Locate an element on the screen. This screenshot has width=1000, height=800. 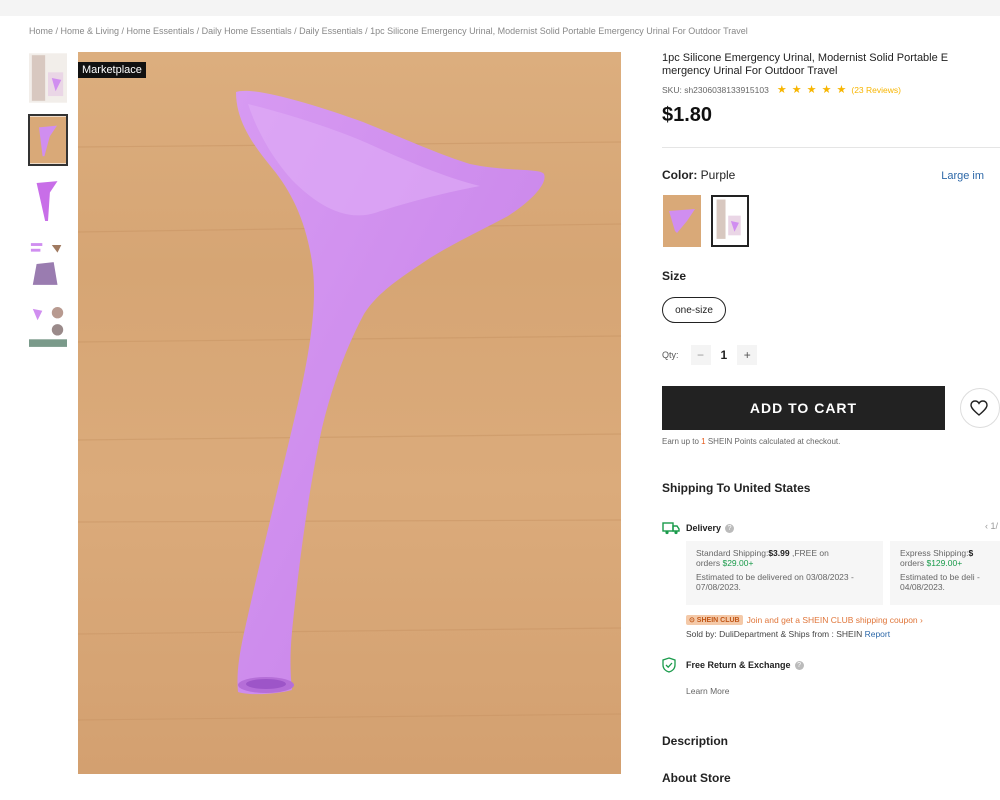
add-to-cart-button: ADD TO CART is located at coordinates (803, 408).